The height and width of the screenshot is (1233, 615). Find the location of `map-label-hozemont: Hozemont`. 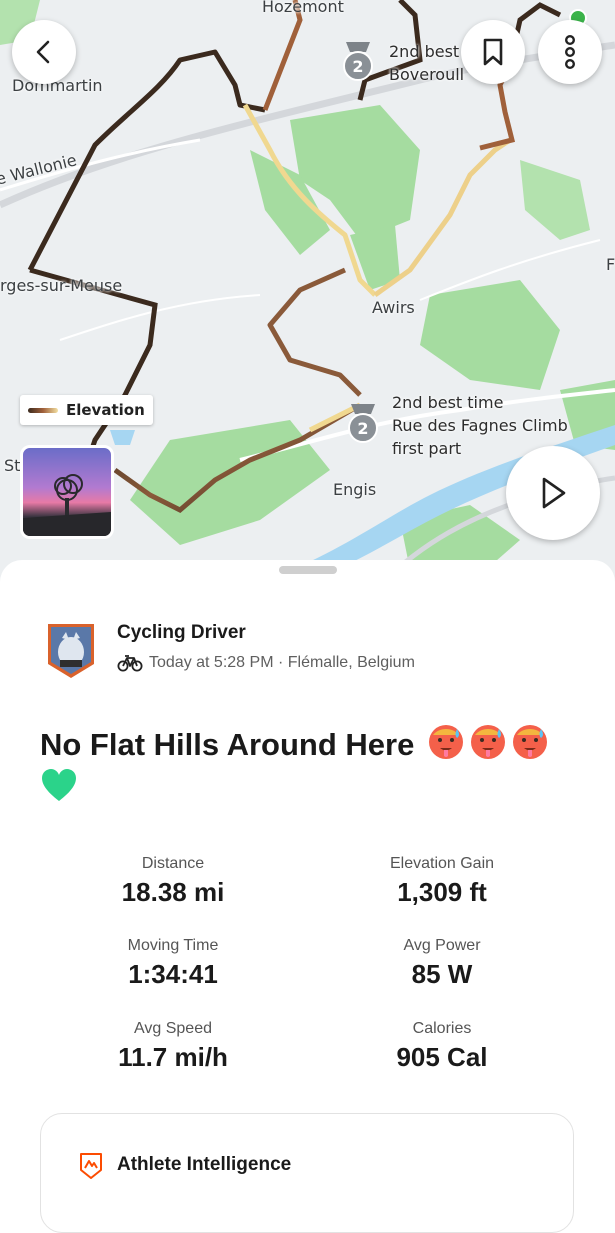

map-label-hozemont: Hozemont is located at coordinates (303, 8).